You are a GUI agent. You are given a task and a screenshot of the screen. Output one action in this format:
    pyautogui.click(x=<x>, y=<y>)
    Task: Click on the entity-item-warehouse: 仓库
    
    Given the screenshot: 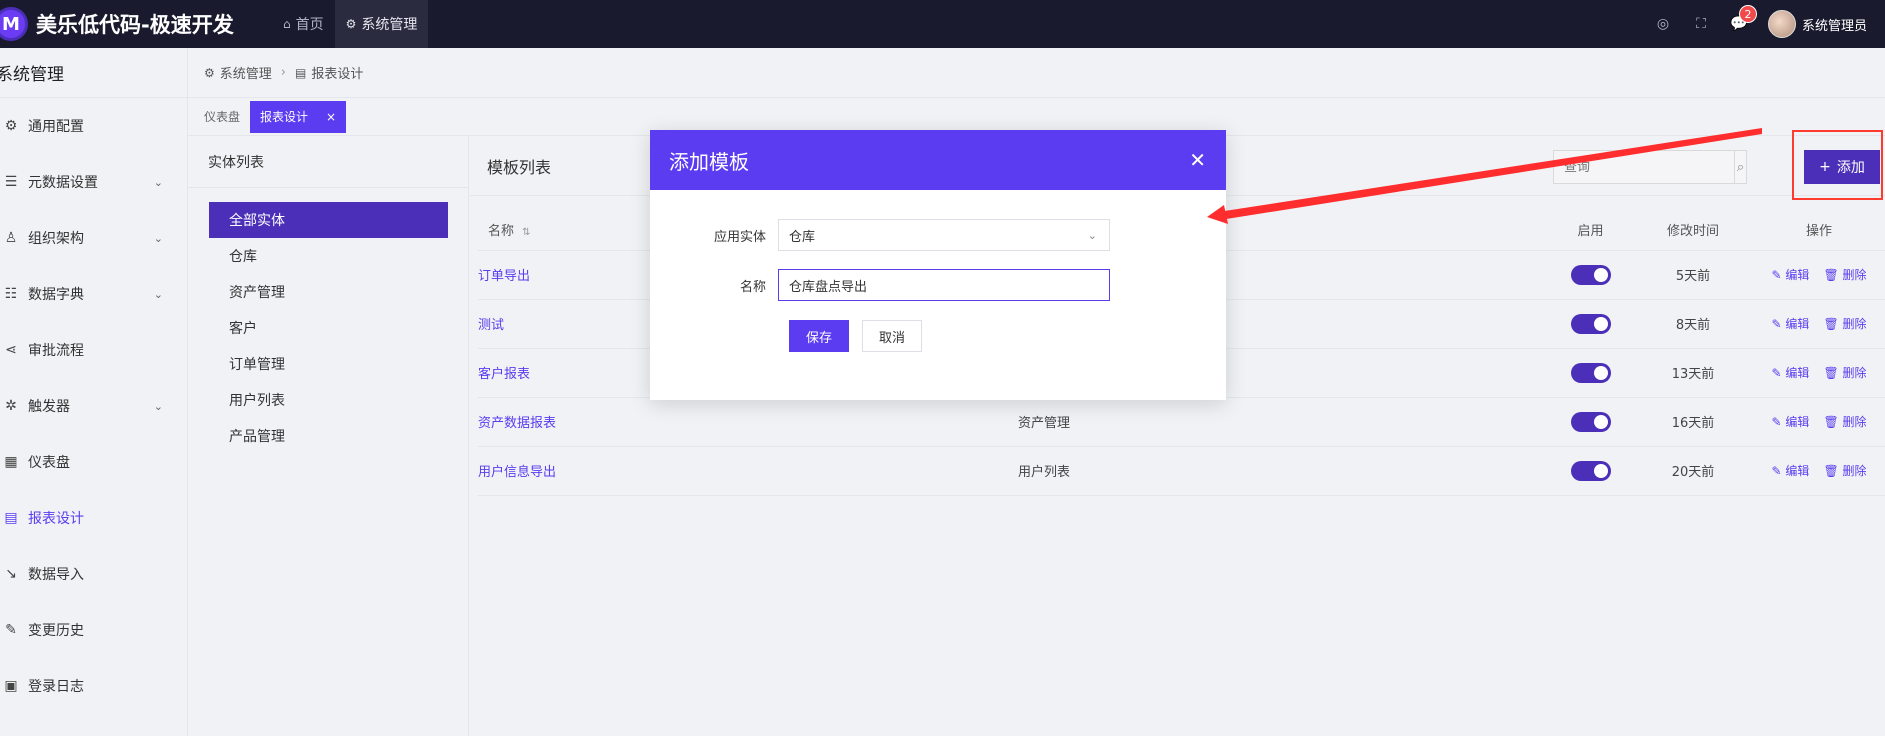 What is the action you would take?
    pyautogui.click(x=328, y=256)
    